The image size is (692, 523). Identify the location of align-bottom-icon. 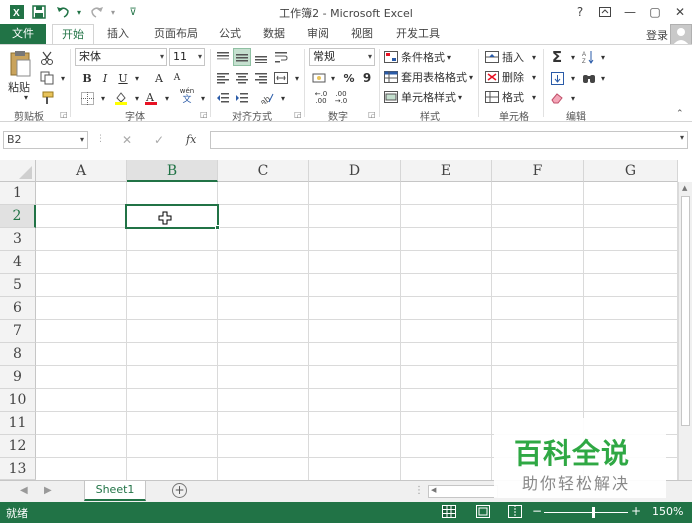
(261, 57).